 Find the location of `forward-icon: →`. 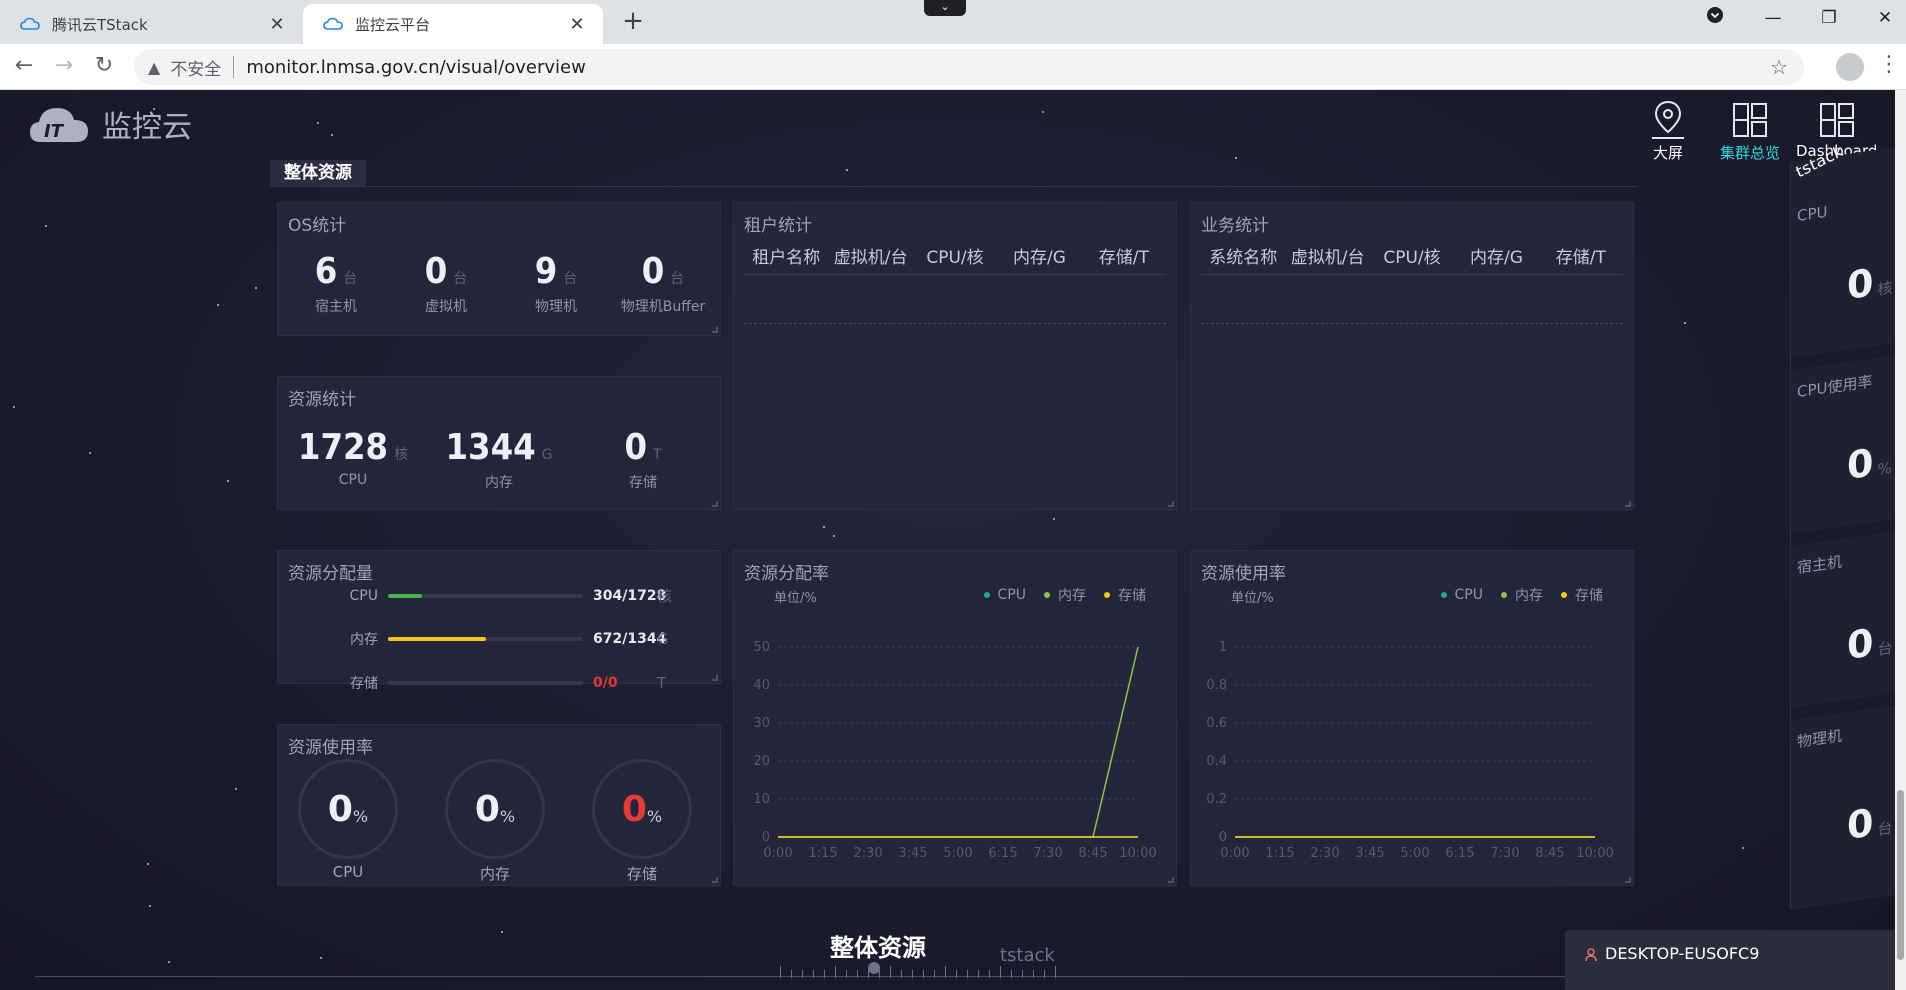

forward-icon: → is located at coordinates (64, 65).